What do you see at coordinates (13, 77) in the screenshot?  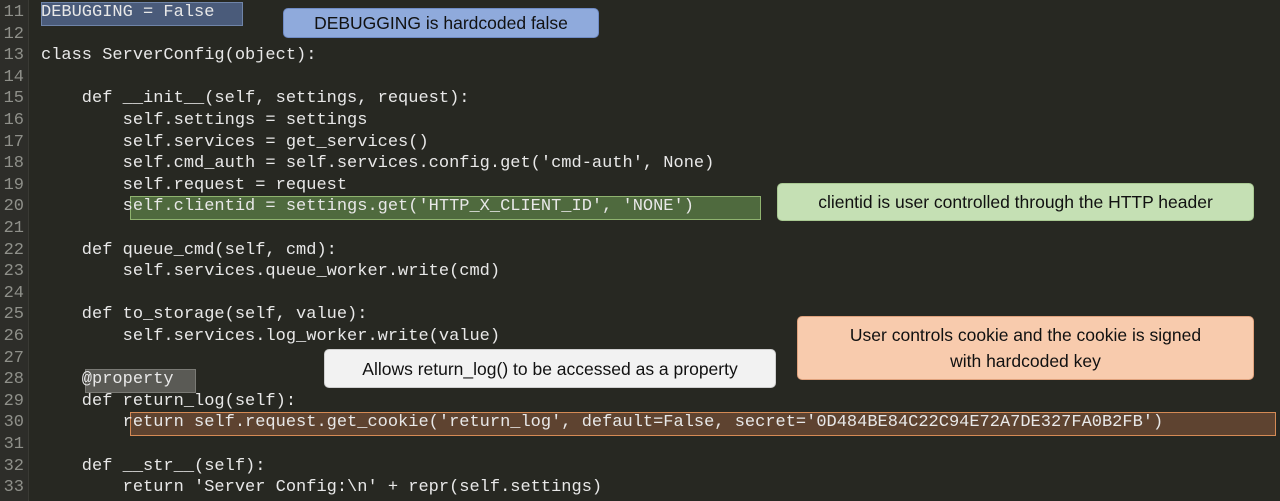 I see `line-number: 14` at bounding box center [13, 77].